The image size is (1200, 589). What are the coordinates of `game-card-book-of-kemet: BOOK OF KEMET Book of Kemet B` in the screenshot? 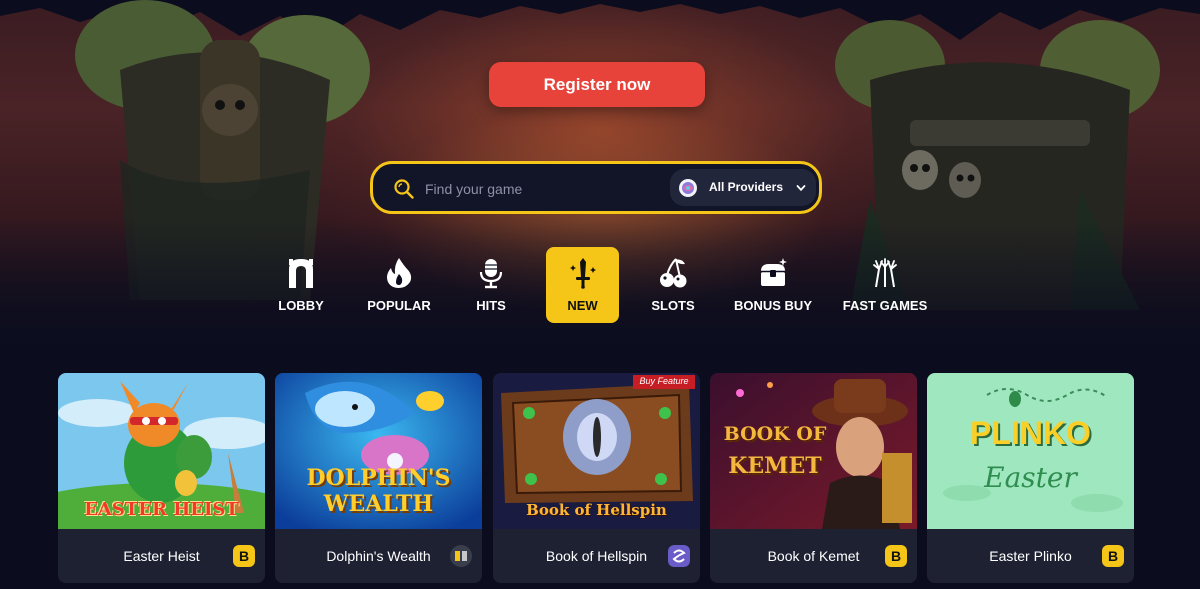 It's located at (813, 478).